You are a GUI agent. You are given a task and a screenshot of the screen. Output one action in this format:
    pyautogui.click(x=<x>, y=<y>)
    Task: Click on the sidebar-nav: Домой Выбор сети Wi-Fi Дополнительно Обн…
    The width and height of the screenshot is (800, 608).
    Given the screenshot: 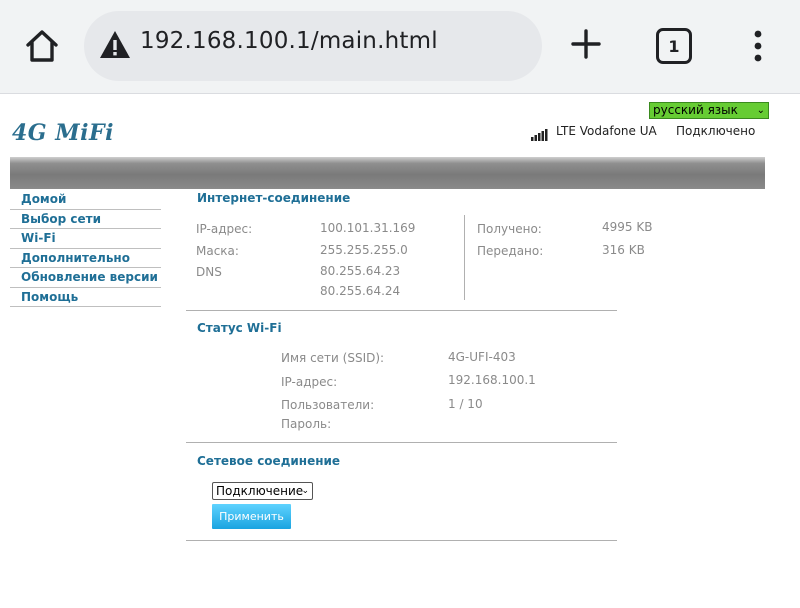 What is the action you would take?
    pyautogui.click(x=85, y=248)
    